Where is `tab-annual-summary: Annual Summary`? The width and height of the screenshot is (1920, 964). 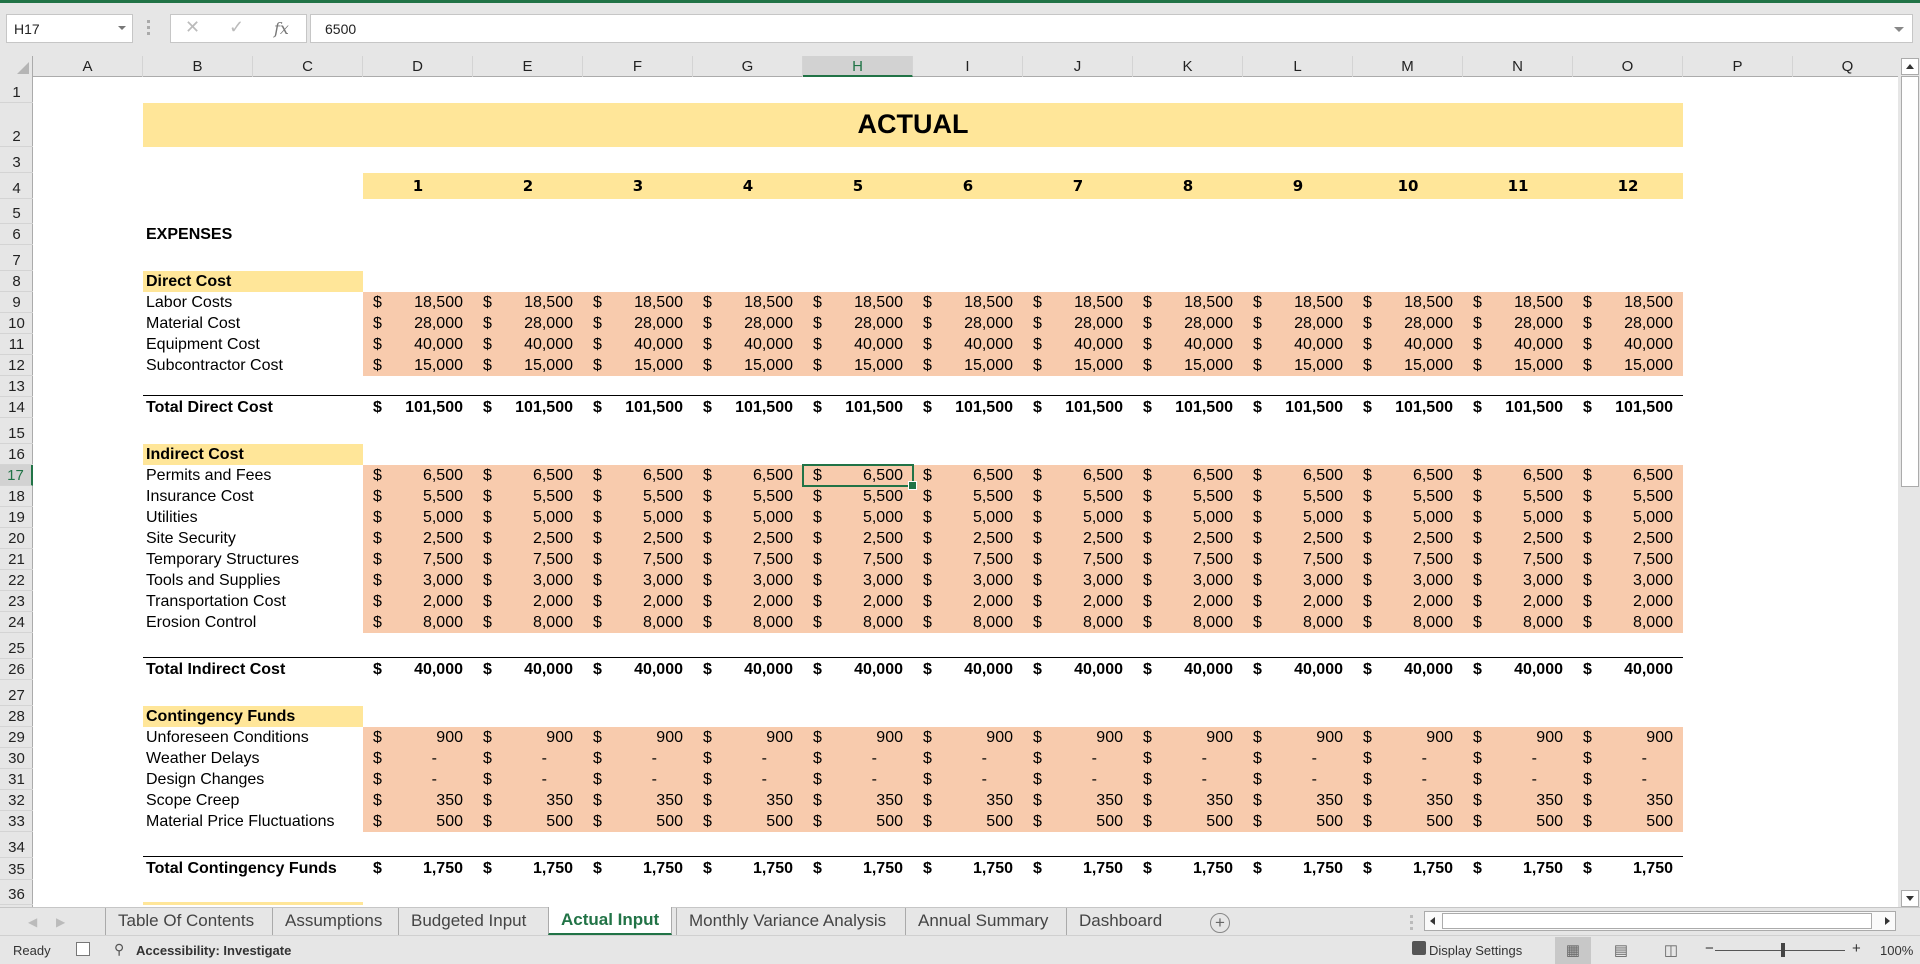 tab-annual-summary: Annual Summary is located at coordinates (982, 921).